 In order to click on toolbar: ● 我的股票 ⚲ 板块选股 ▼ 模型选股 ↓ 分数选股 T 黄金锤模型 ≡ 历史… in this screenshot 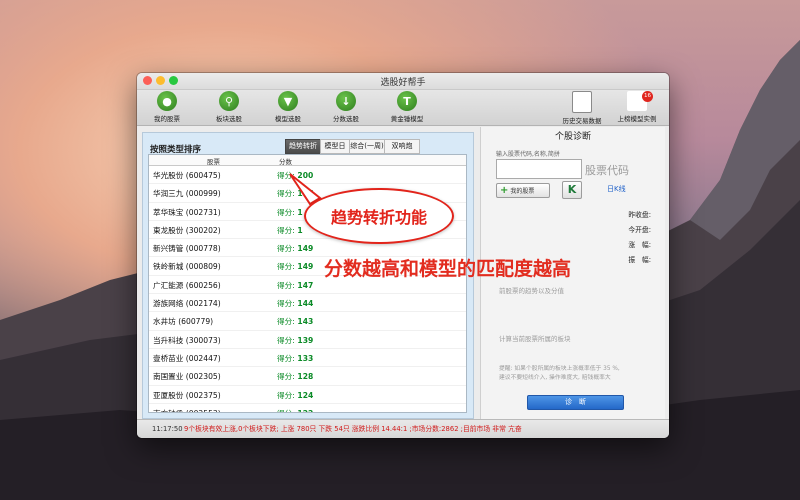, I will do `click(403, 108)`.